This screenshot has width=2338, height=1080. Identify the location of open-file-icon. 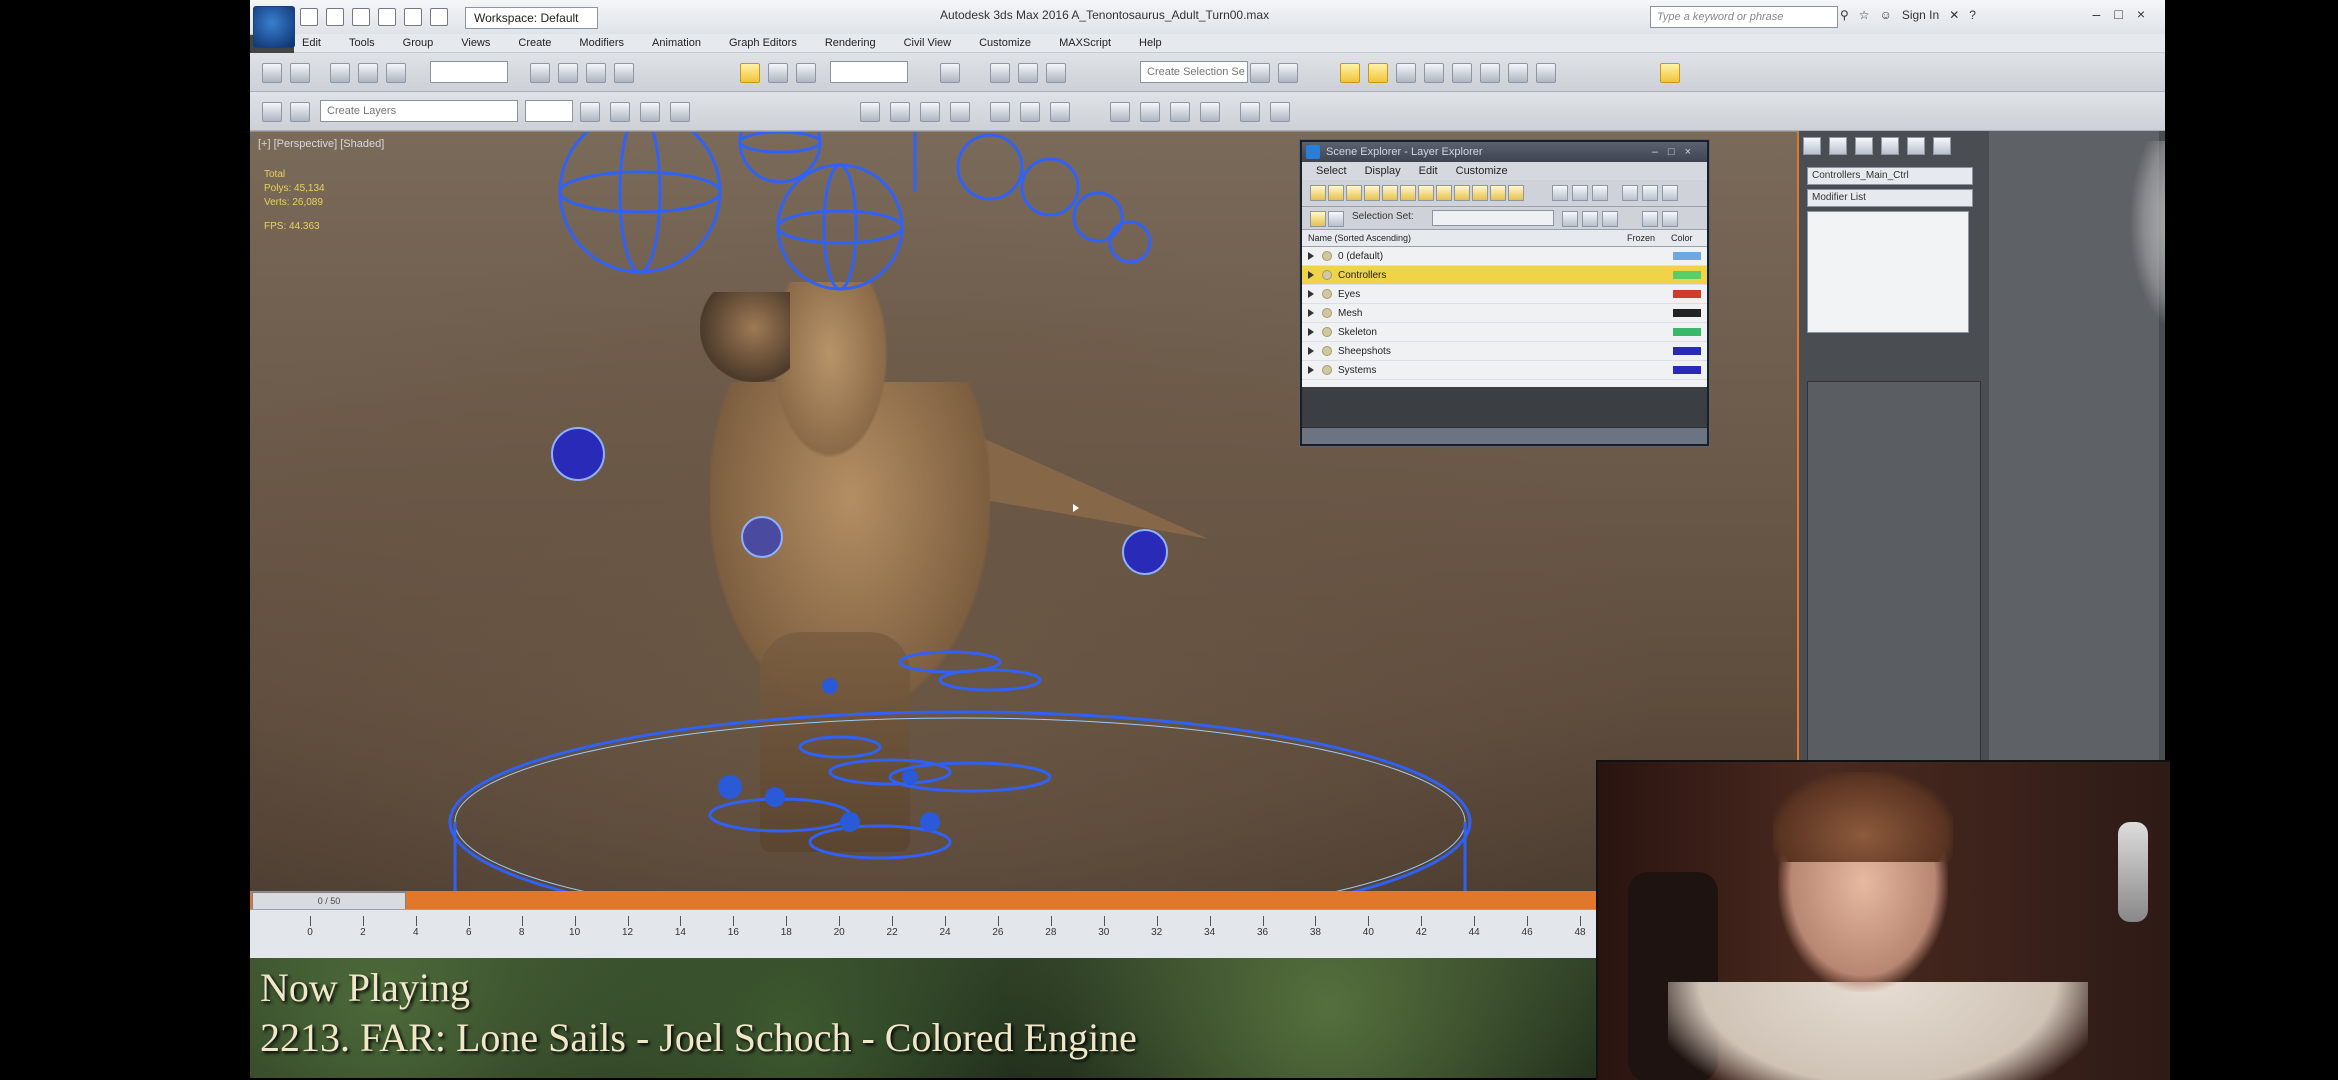
(335, 17).